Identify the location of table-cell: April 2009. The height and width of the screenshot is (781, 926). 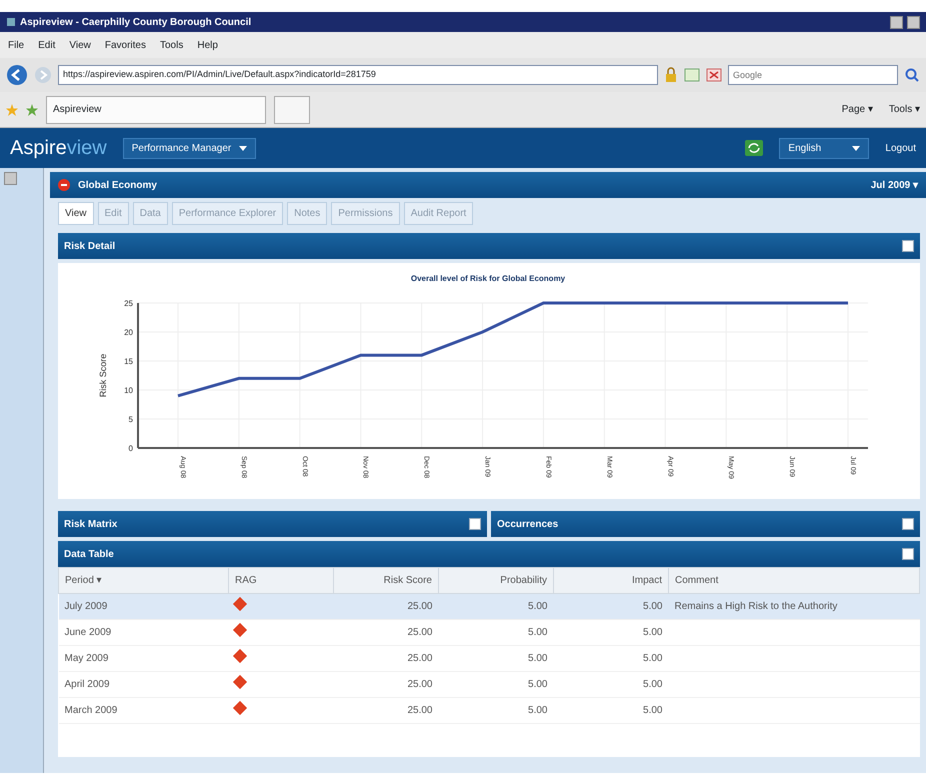
(143, 685).